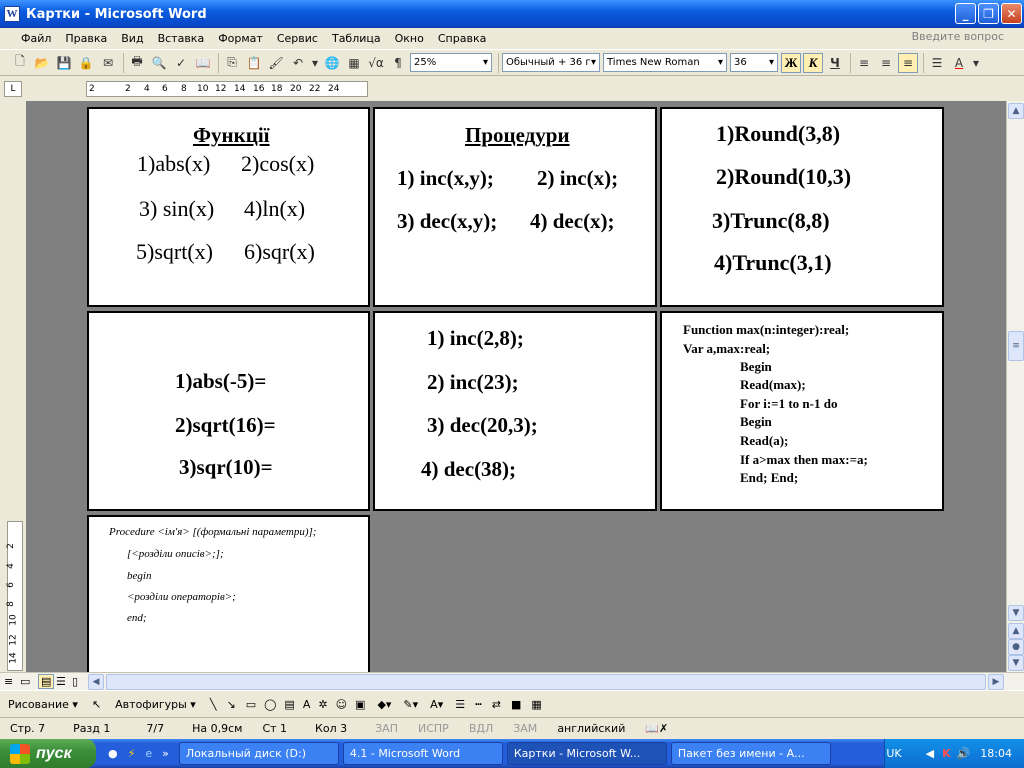 This screenshot has height=768, width=1024. I want to click on oval-icon: ◯, so click(270, 704).